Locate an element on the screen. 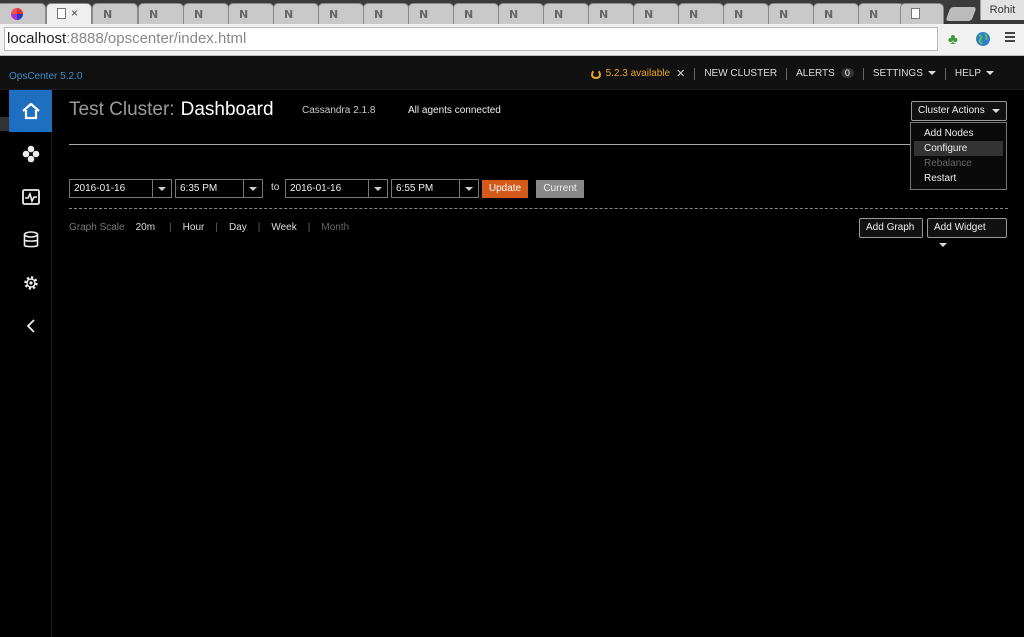 The width and height of the screenshot is (1024, 637). scale-option-day: Day is located at coordinates (238, 227).